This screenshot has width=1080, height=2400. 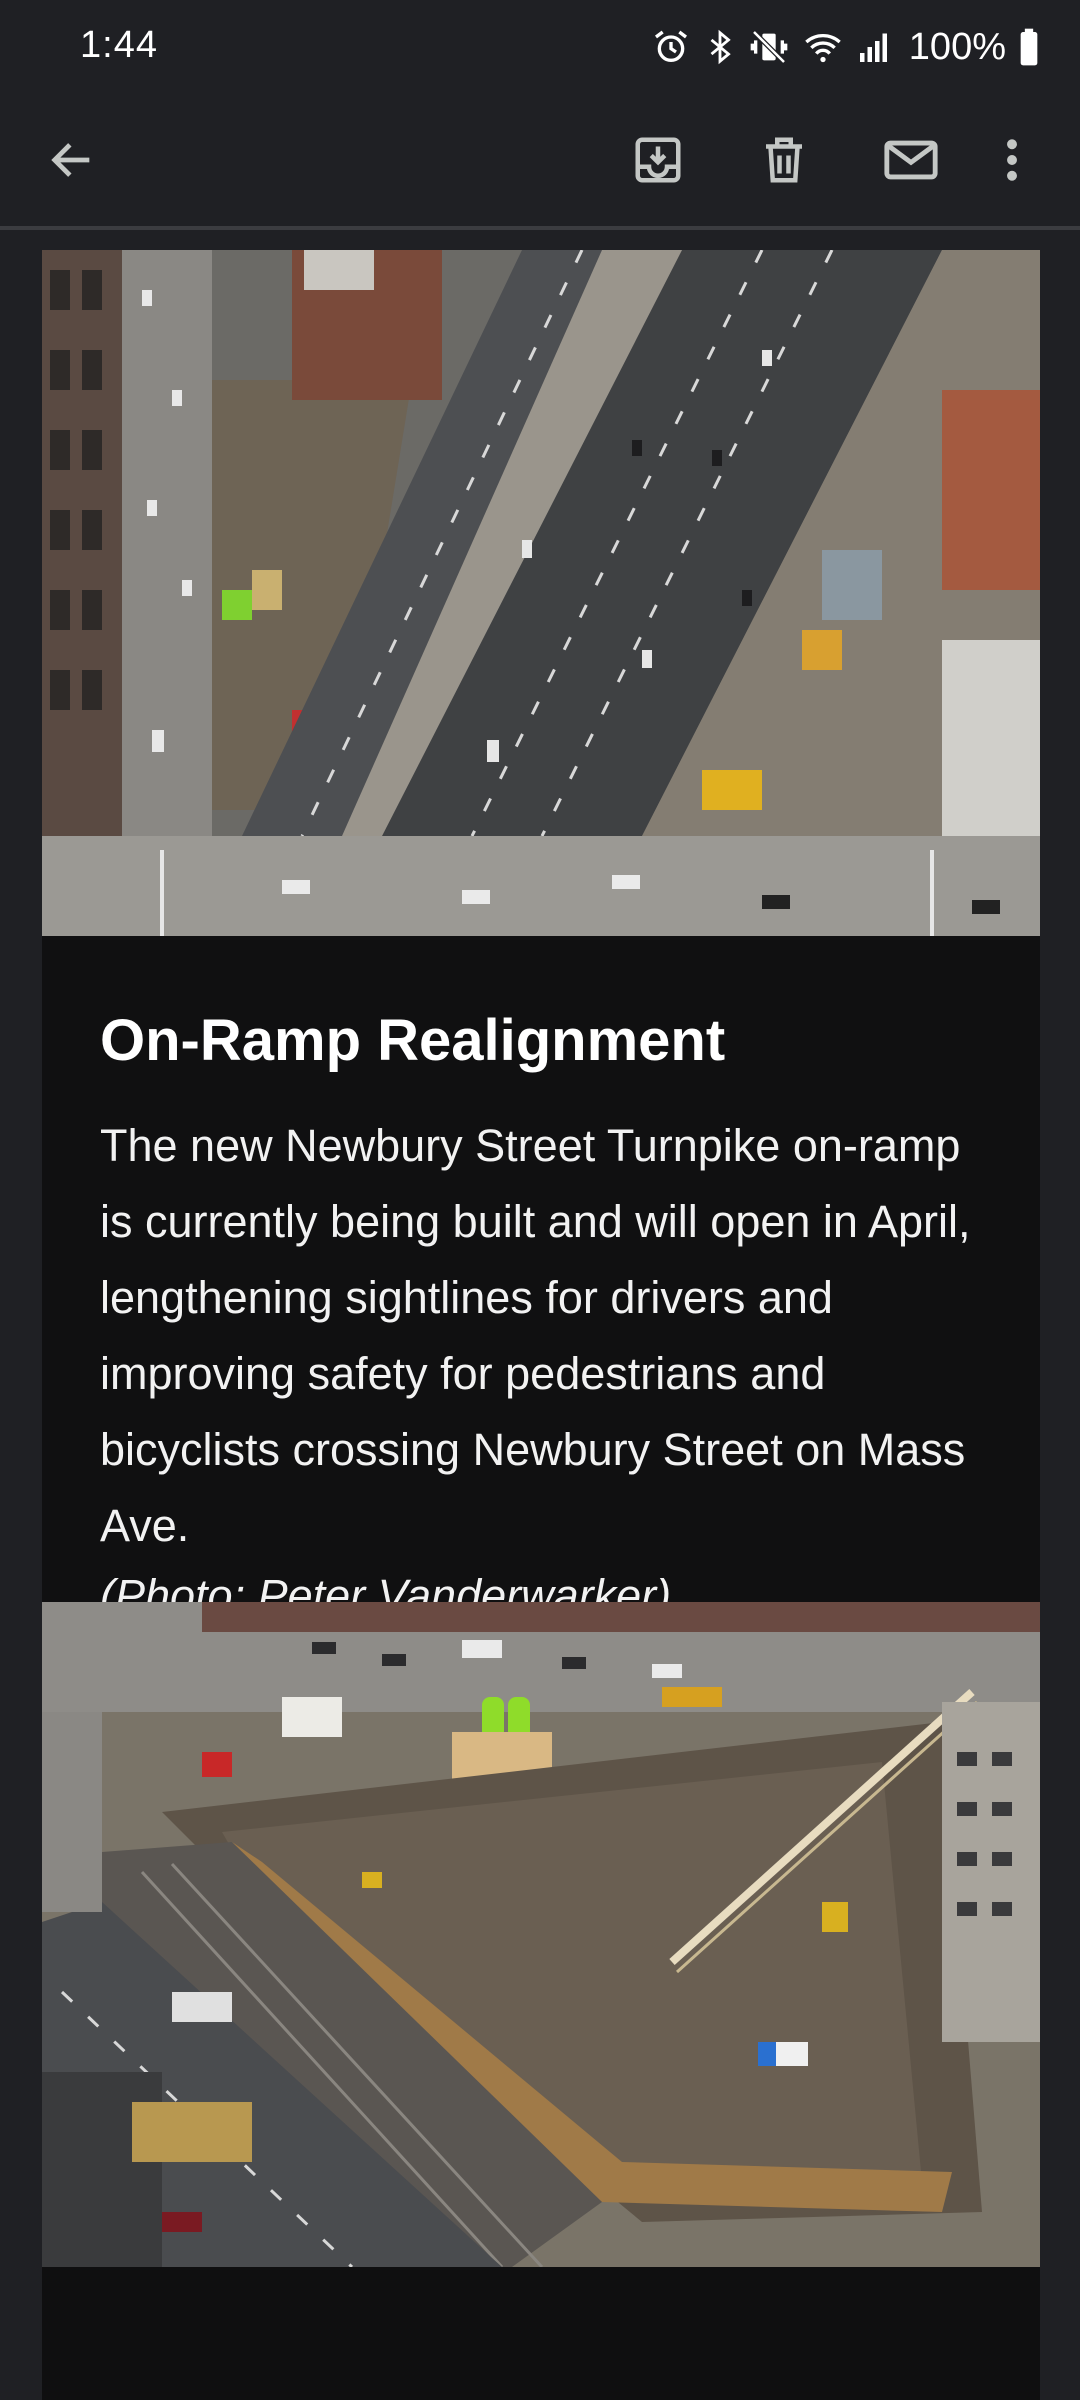 I want to click on wifi-icon, so click(x=823, y=47).